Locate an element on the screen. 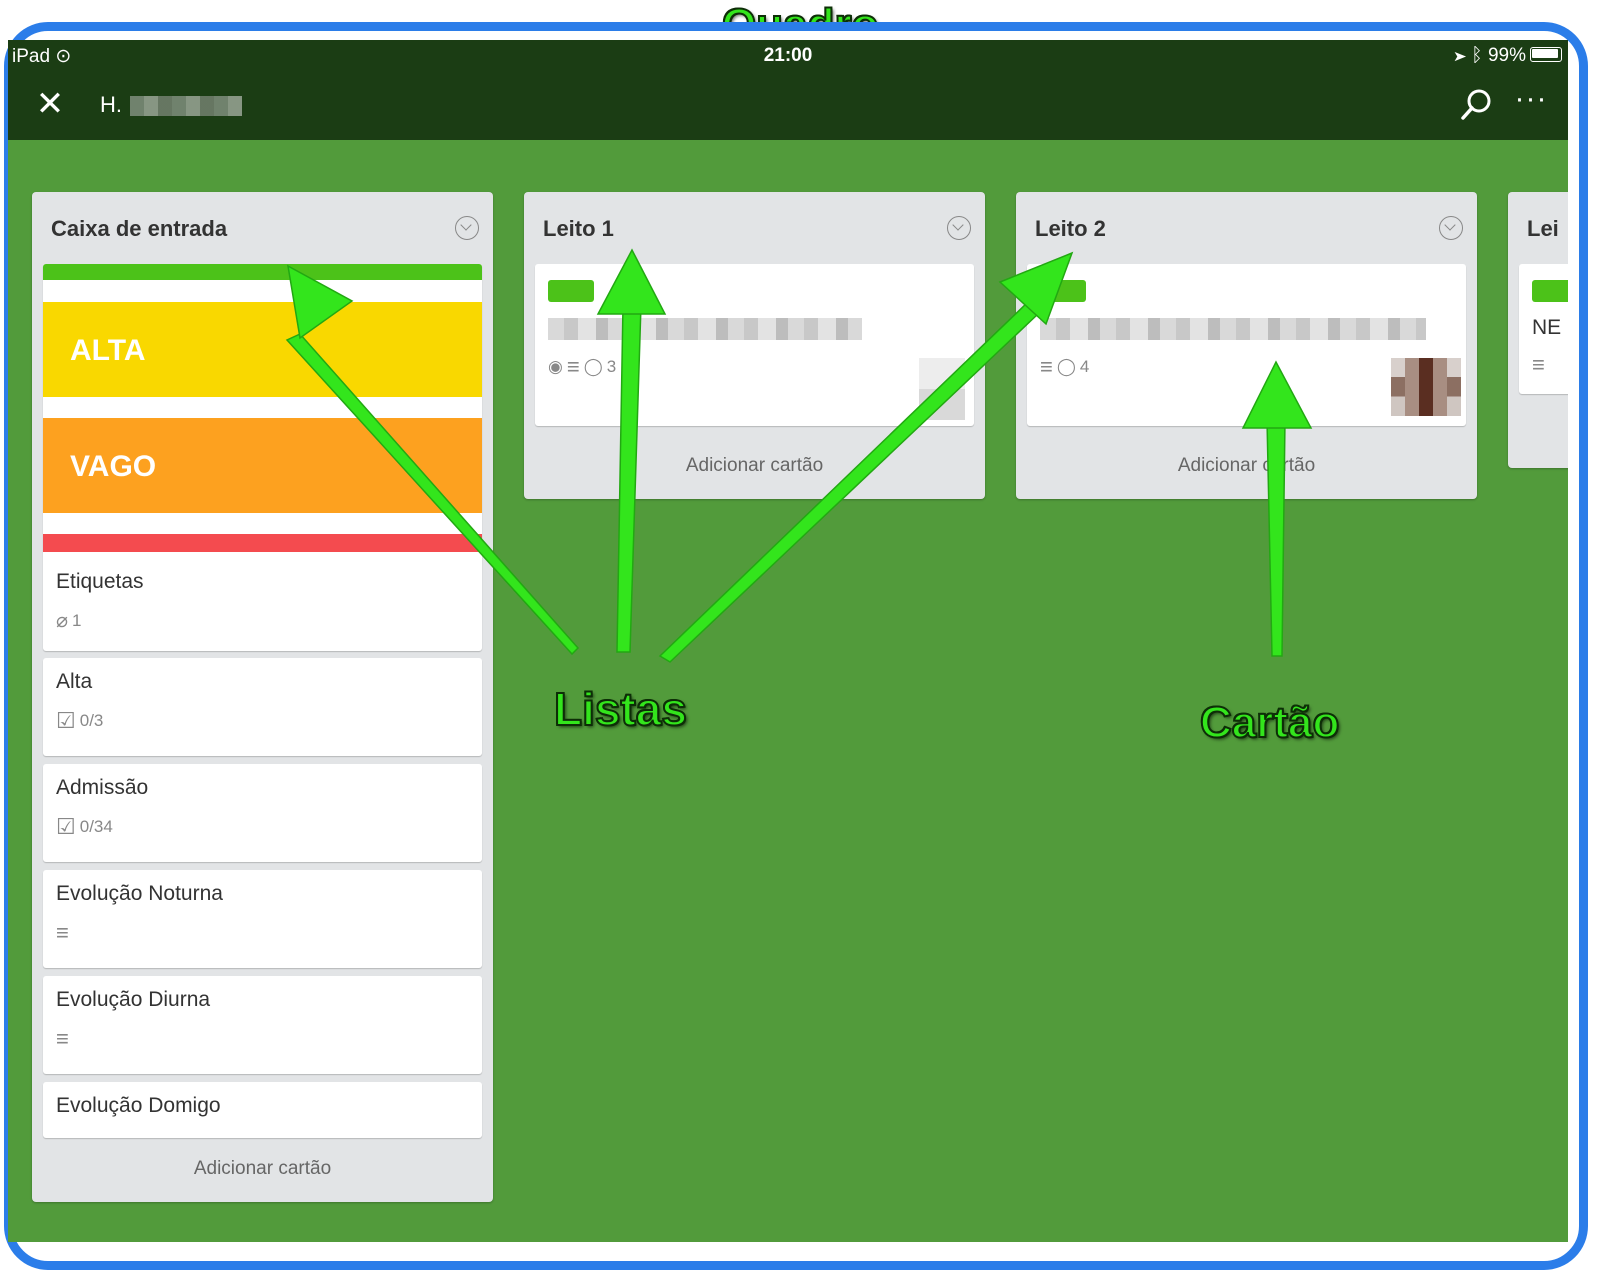 Image resolution: width=1600 pixels, height=1276 pixels. arrow-to-list-3-head is located at coordinates (1036, 288).